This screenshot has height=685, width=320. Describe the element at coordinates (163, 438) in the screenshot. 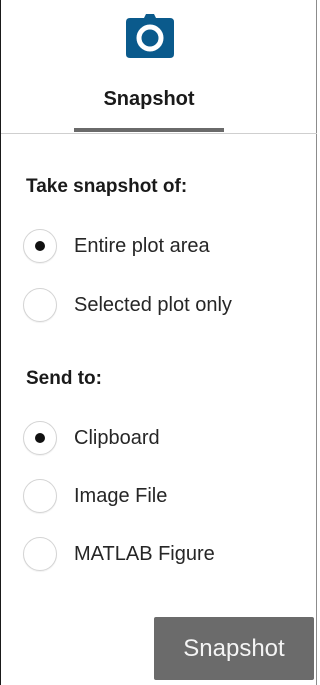

I see `radio-clipboard: Clipboard` at that location.